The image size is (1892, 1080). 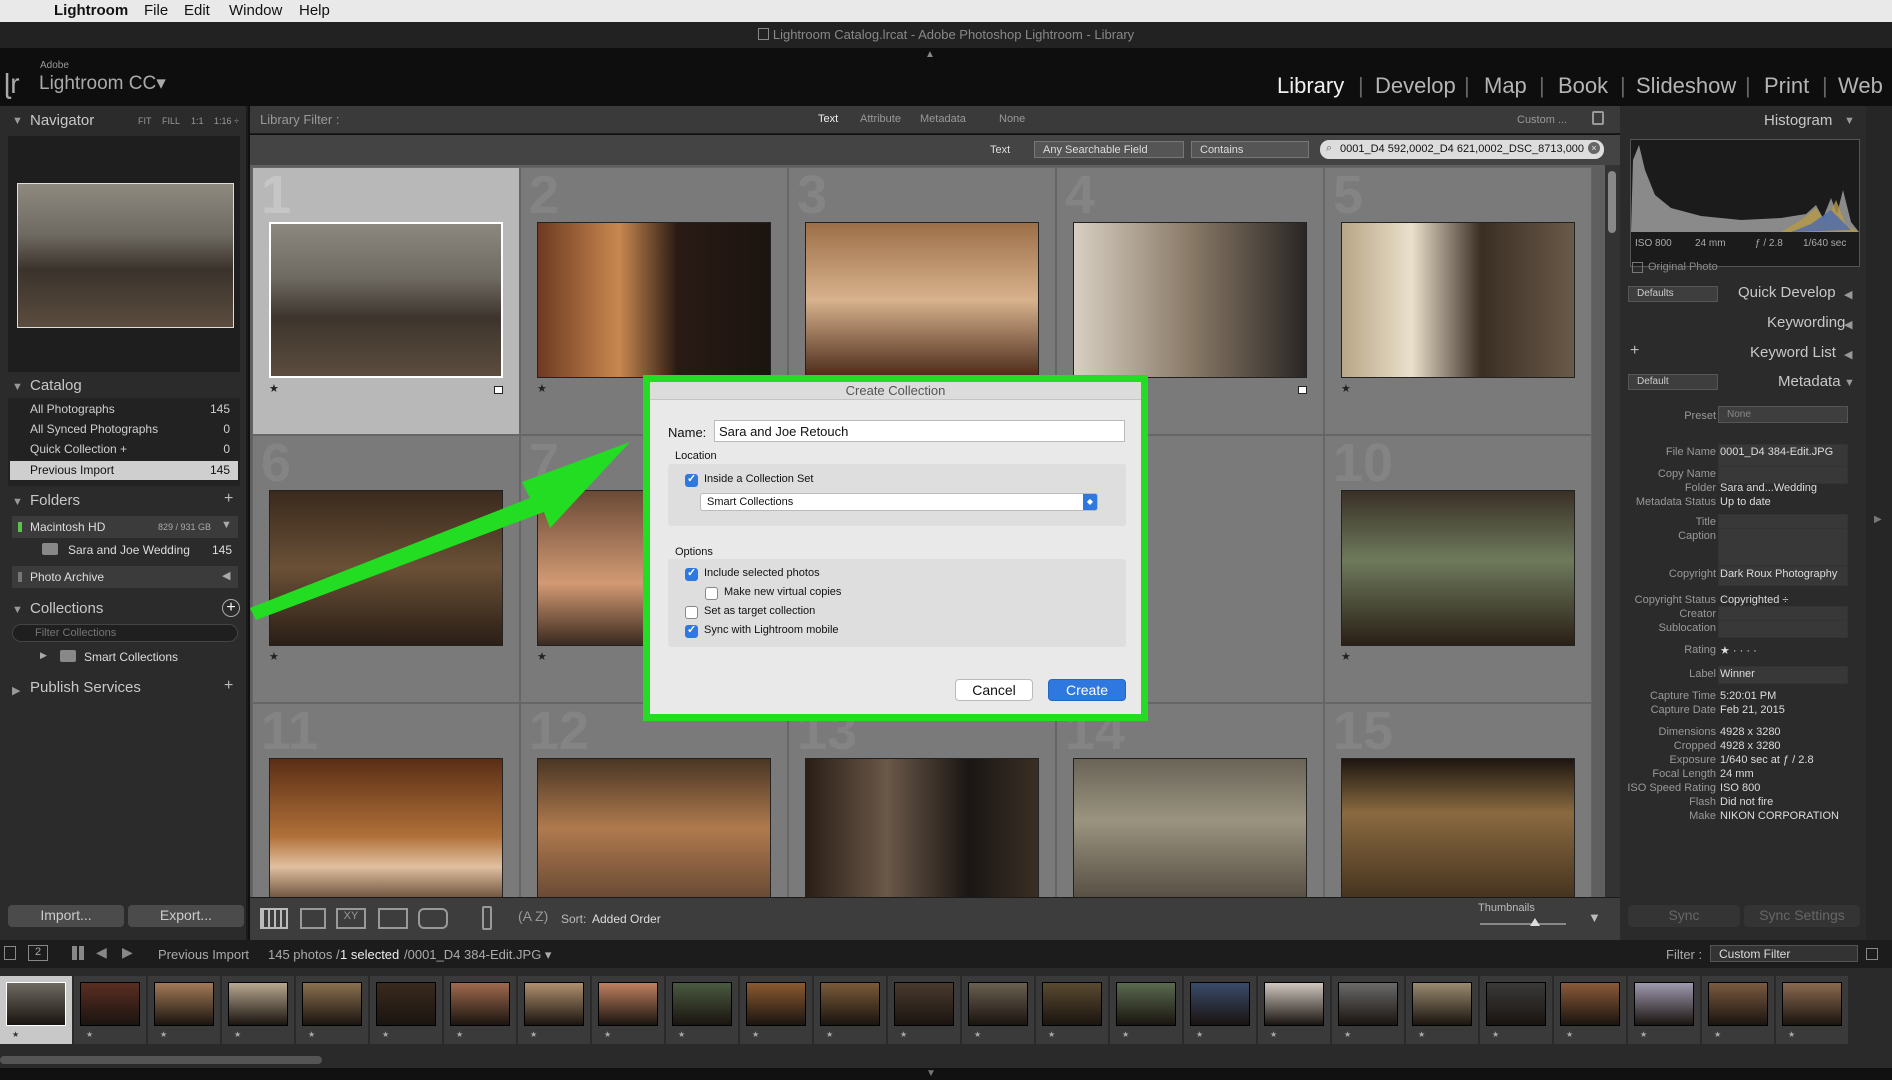 I want to click on grid-cell: 14, so click(x=1190, y=799).